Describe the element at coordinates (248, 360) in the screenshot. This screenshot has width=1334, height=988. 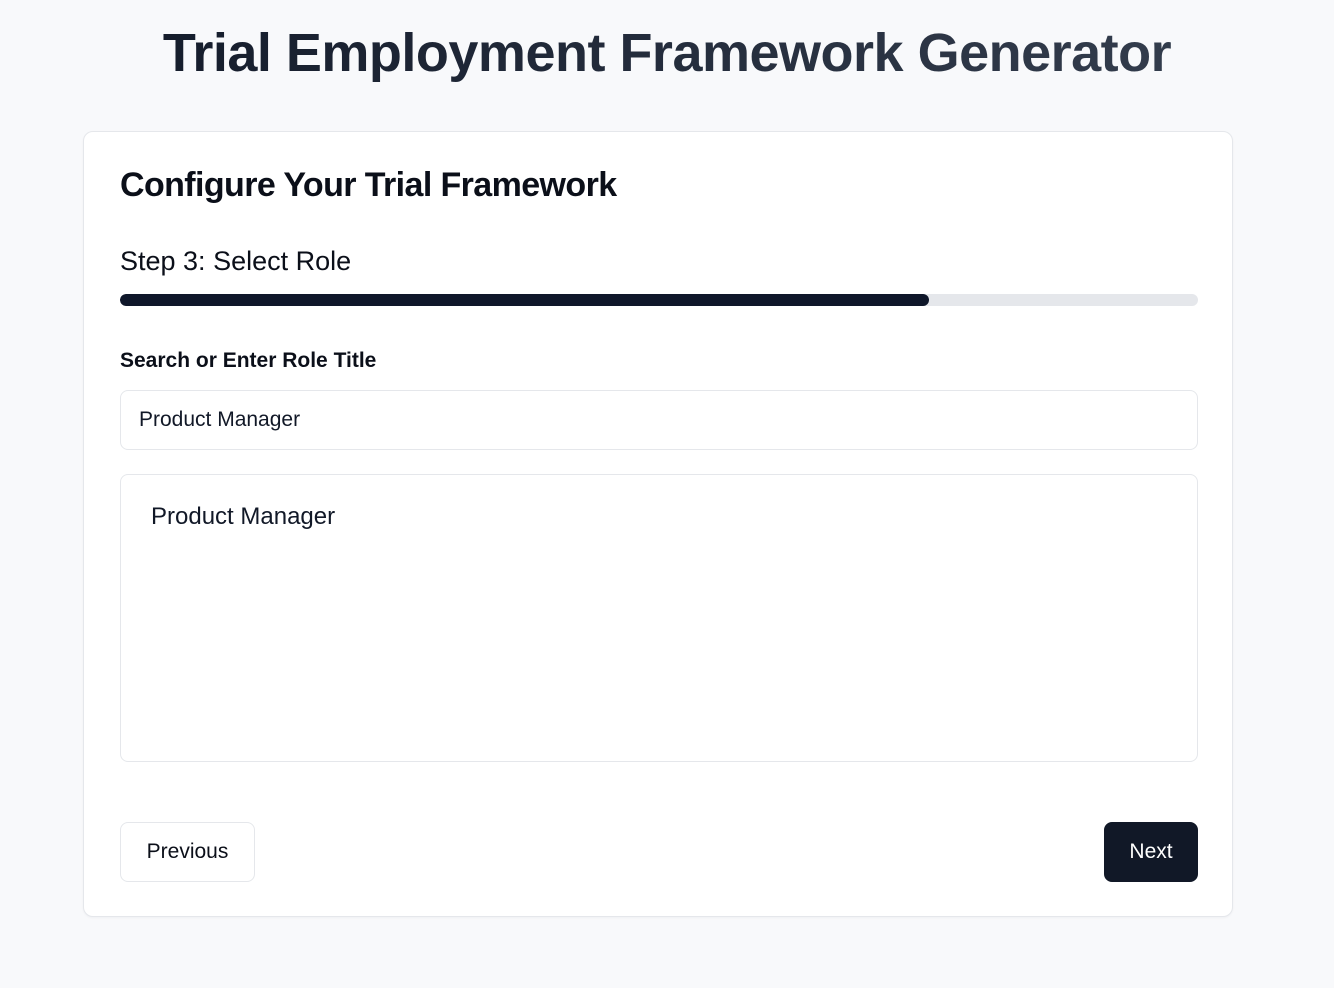
I see `role-field-label: Search or Enter Role Title` at that location.